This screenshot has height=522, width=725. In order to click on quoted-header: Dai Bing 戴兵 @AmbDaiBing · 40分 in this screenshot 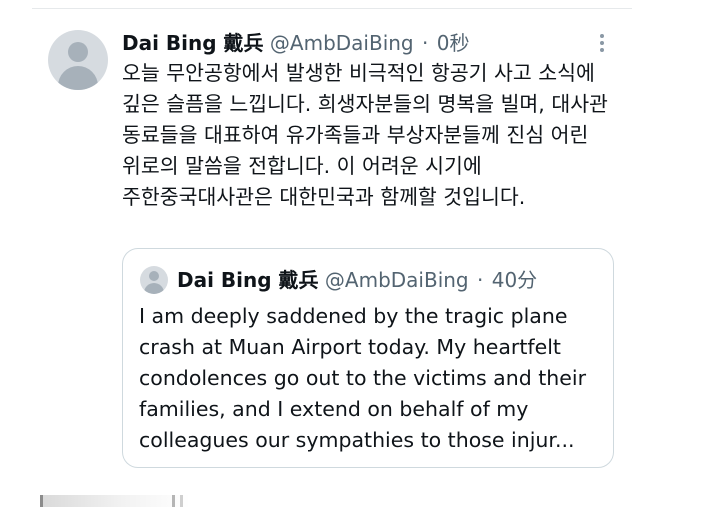, I will do `click(357, 280)`.